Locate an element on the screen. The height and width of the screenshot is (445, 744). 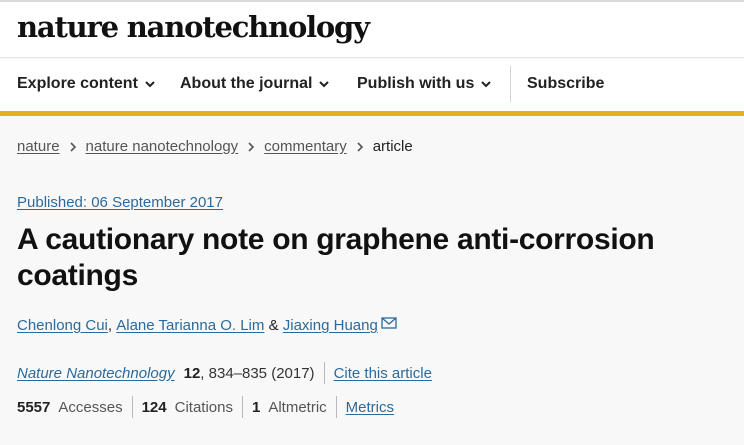
nav-about-journal: About the journal is located at coordinates (255, 84).